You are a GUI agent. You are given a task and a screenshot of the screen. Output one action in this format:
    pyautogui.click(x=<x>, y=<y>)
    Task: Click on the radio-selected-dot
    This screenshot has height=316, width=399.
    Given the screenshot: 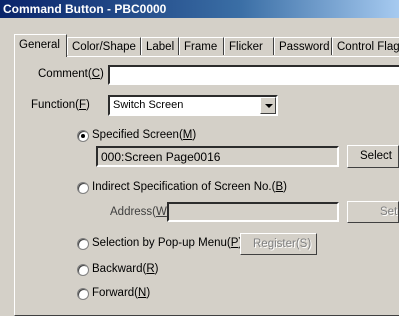 What is the action you would take?
    pyautogui.click(x=83, y=136)
    